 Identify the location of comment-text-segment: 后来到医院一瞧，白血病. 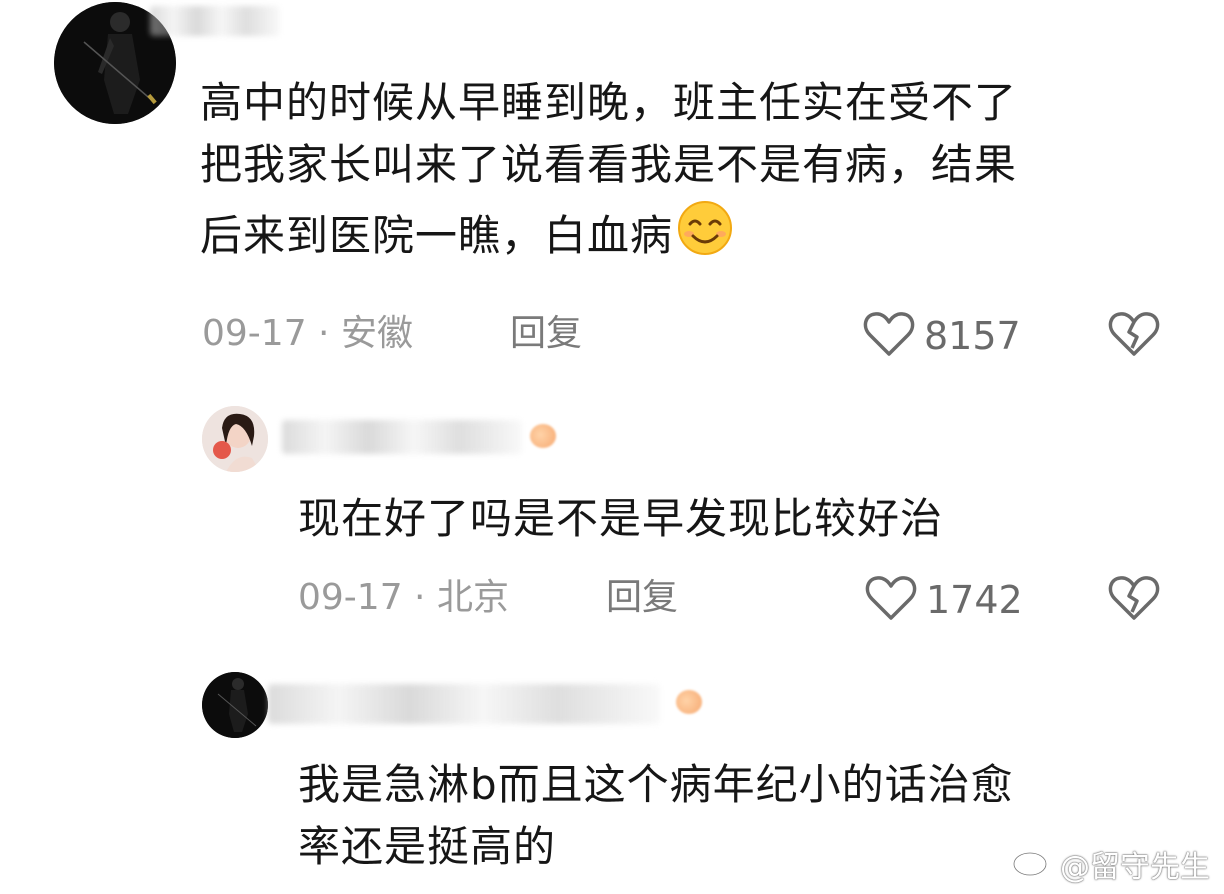
(437, 235).